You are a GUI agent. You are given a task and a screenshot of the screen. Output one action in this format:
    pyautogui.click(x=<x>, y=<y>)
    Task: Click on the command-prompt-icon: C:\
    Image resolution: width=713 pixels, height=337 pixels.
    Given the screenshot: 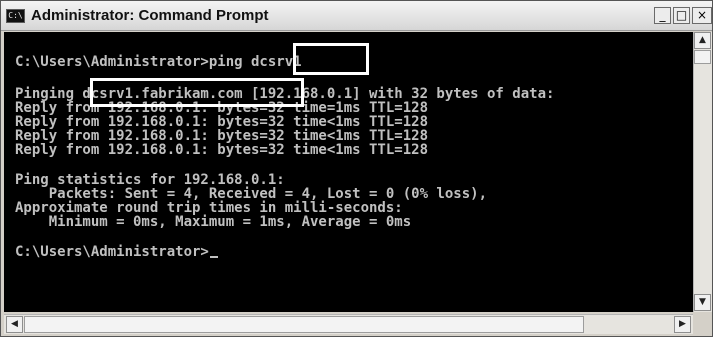 What is the action you would take?
    pyautogui.click(x=15, y=16)
    